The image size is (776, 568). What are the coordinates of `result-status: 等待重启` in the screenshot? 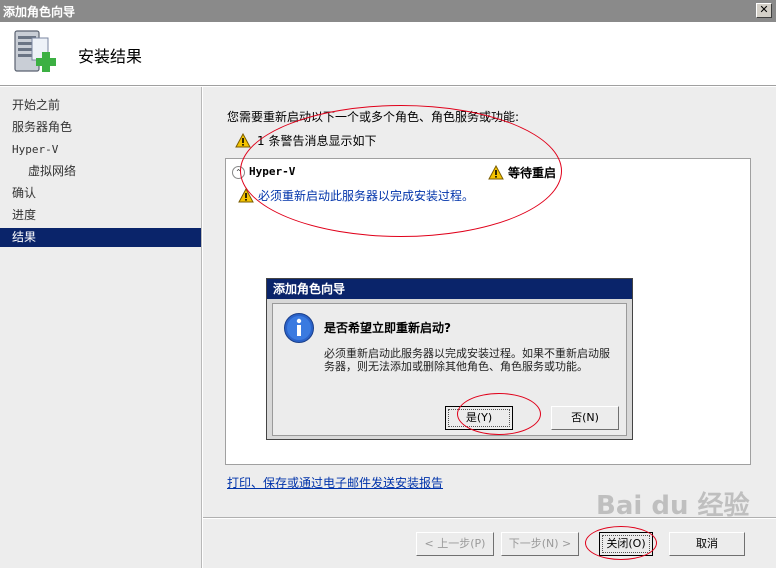 It's located at (522, 172).